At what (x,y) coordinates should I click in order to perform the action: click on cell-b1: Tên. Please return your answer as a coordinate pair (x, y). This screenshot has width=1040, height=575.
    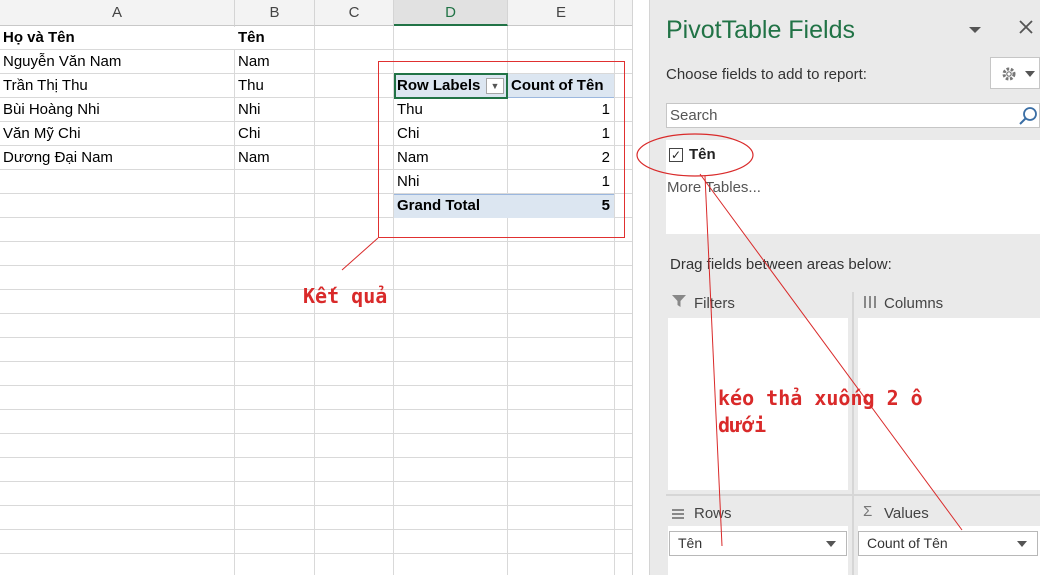
    Looking at the image, I should click on (274, 38).